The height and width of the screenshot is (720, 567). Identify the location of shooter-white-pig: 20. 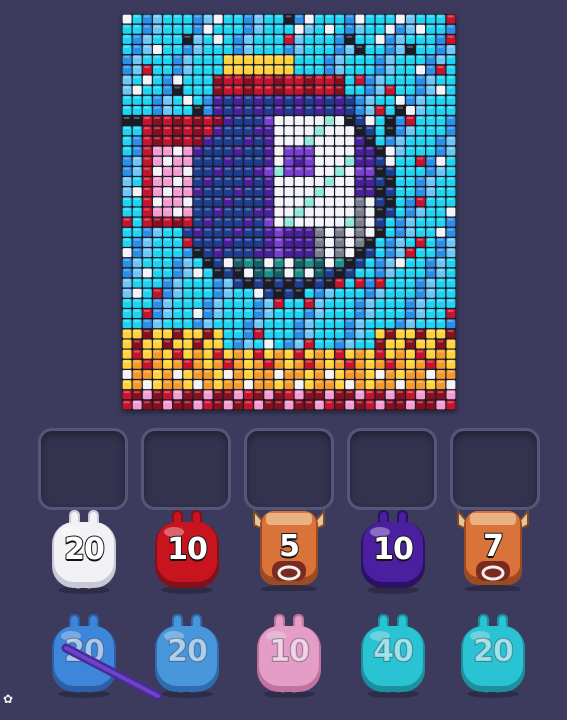
(84, 551).